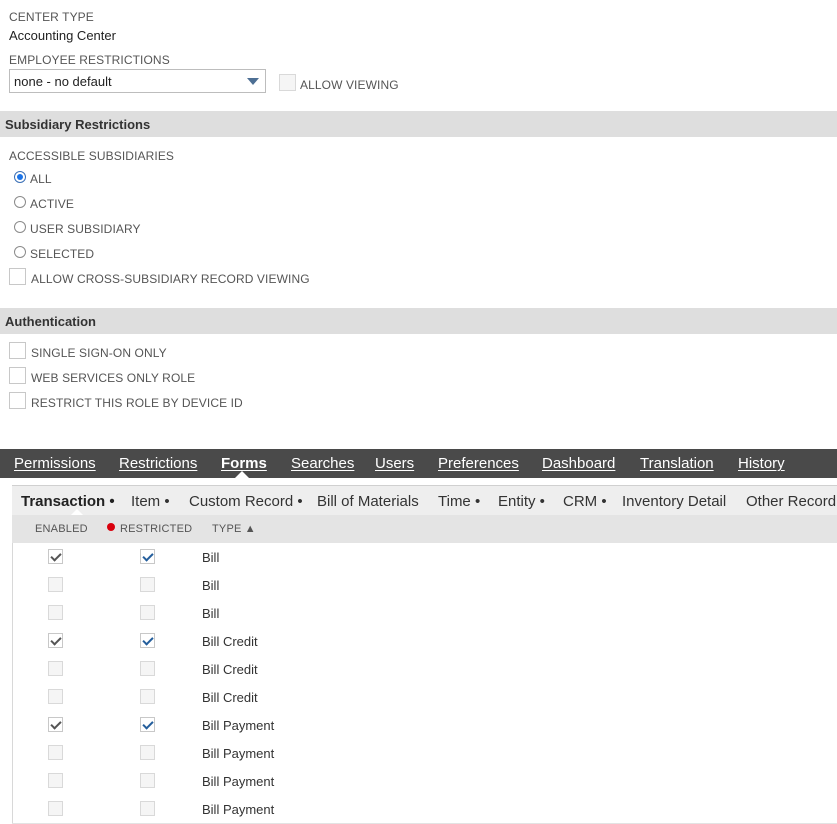 This screenshot has width=837, height=824. I want to click on subtab-crm: CRM •, so click(585, 501).